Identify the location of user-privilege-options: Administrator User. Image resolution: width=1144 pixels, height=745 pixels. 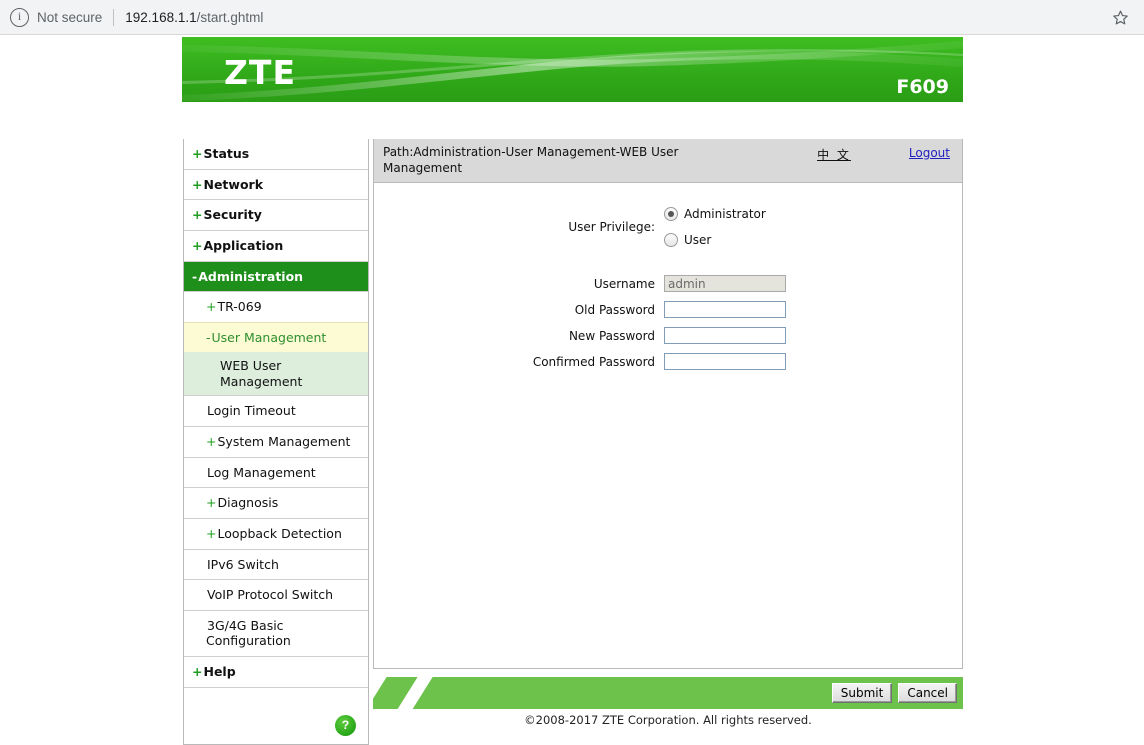
(715, 227).